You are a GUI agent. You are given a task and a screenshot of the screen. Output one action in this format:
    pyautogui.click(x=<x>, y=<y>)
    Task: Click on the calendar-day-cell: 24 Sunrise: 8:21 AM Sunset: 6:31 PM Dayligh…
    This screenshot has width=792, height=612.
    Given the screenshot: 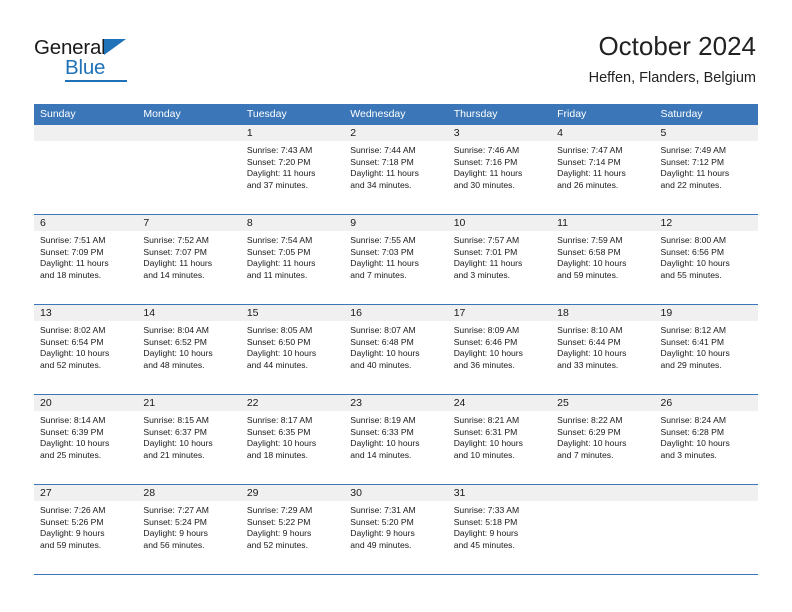 What is the action you would take?
    pyautogui.click(x=499, y=439)
    